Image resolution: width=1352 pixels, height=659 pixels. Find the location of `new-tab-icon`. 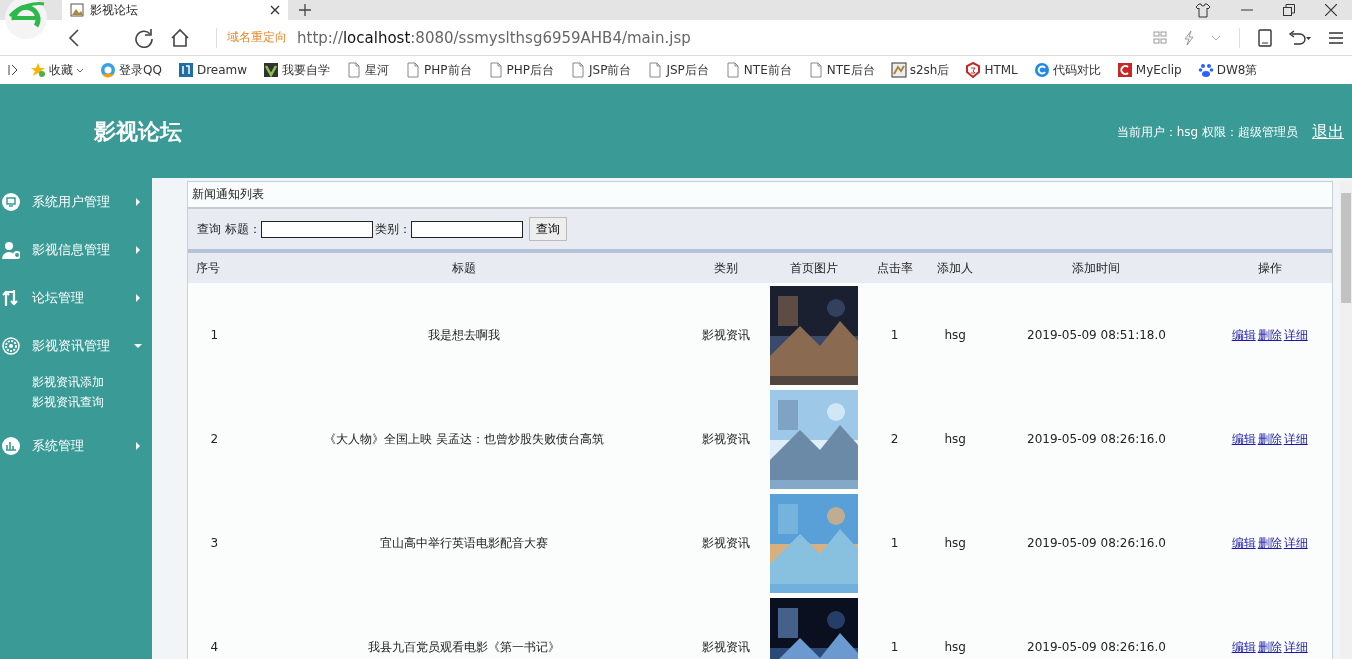

new-tab-icon is located at coordinates (305, 10).